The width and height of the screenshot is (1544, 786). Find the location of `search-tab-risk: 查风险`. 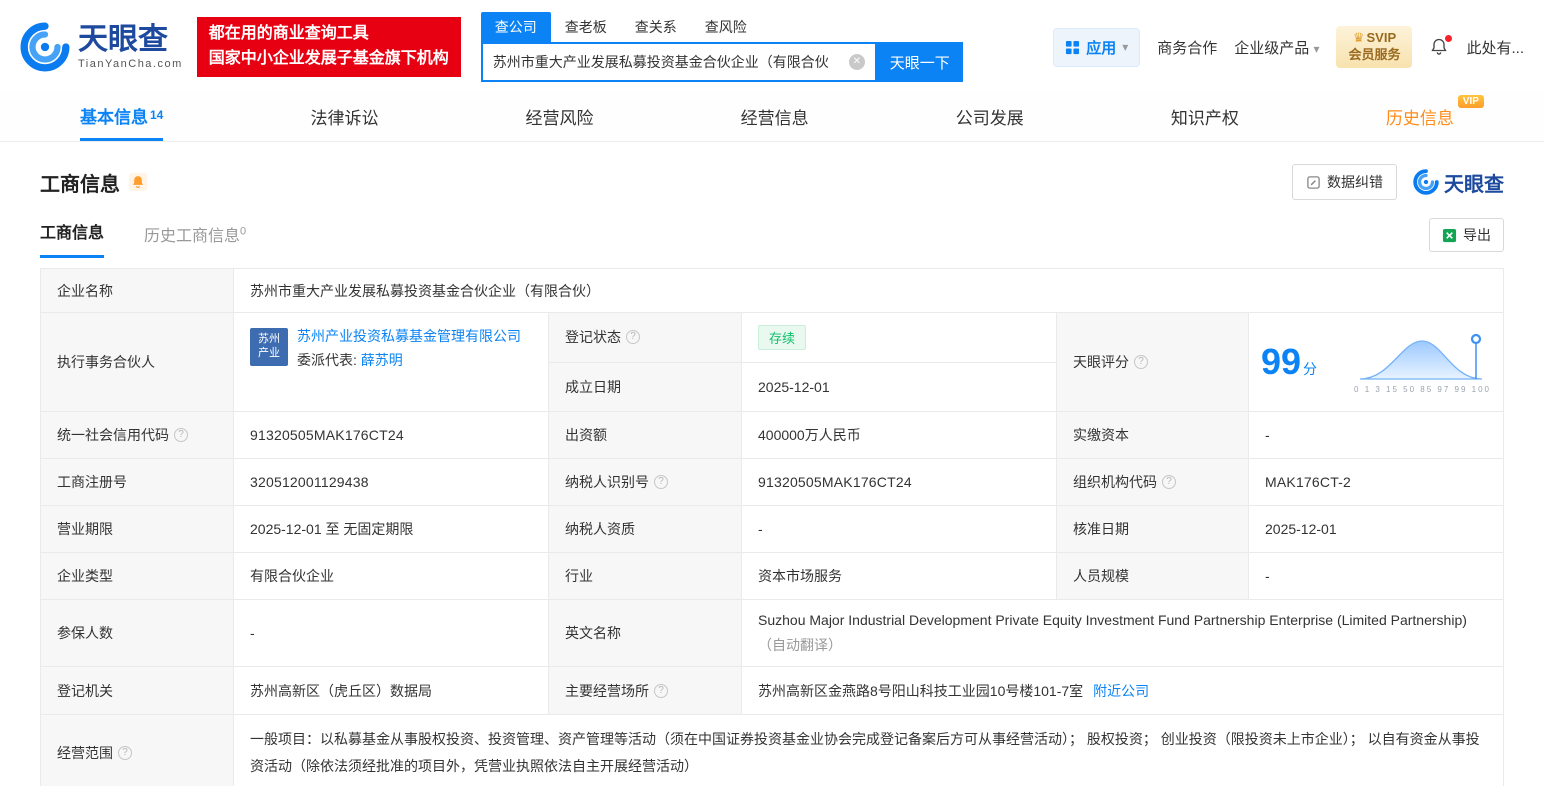

search-tab-risk: 查风险 is located at coordinates (726, 27).